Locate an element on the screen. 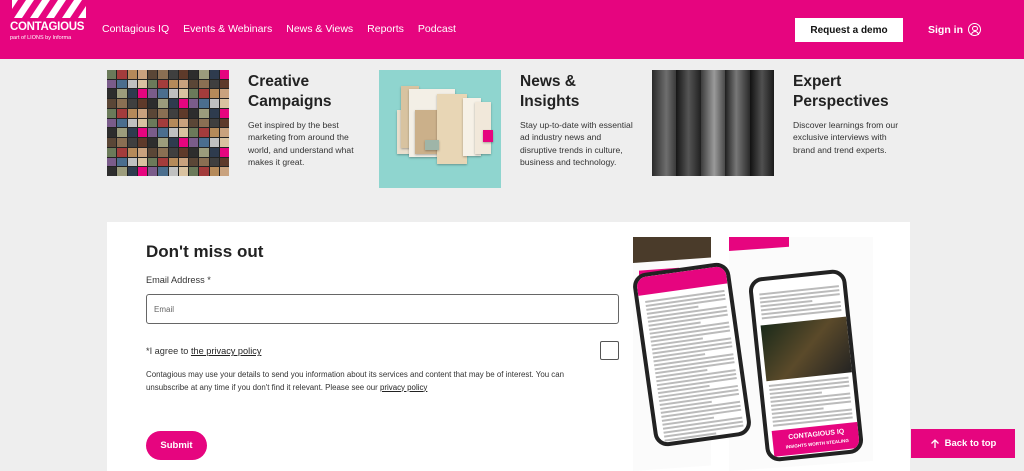 This screenshot has height=471, width=1024. privacy-checkbox is located at coordinates (609, 350).